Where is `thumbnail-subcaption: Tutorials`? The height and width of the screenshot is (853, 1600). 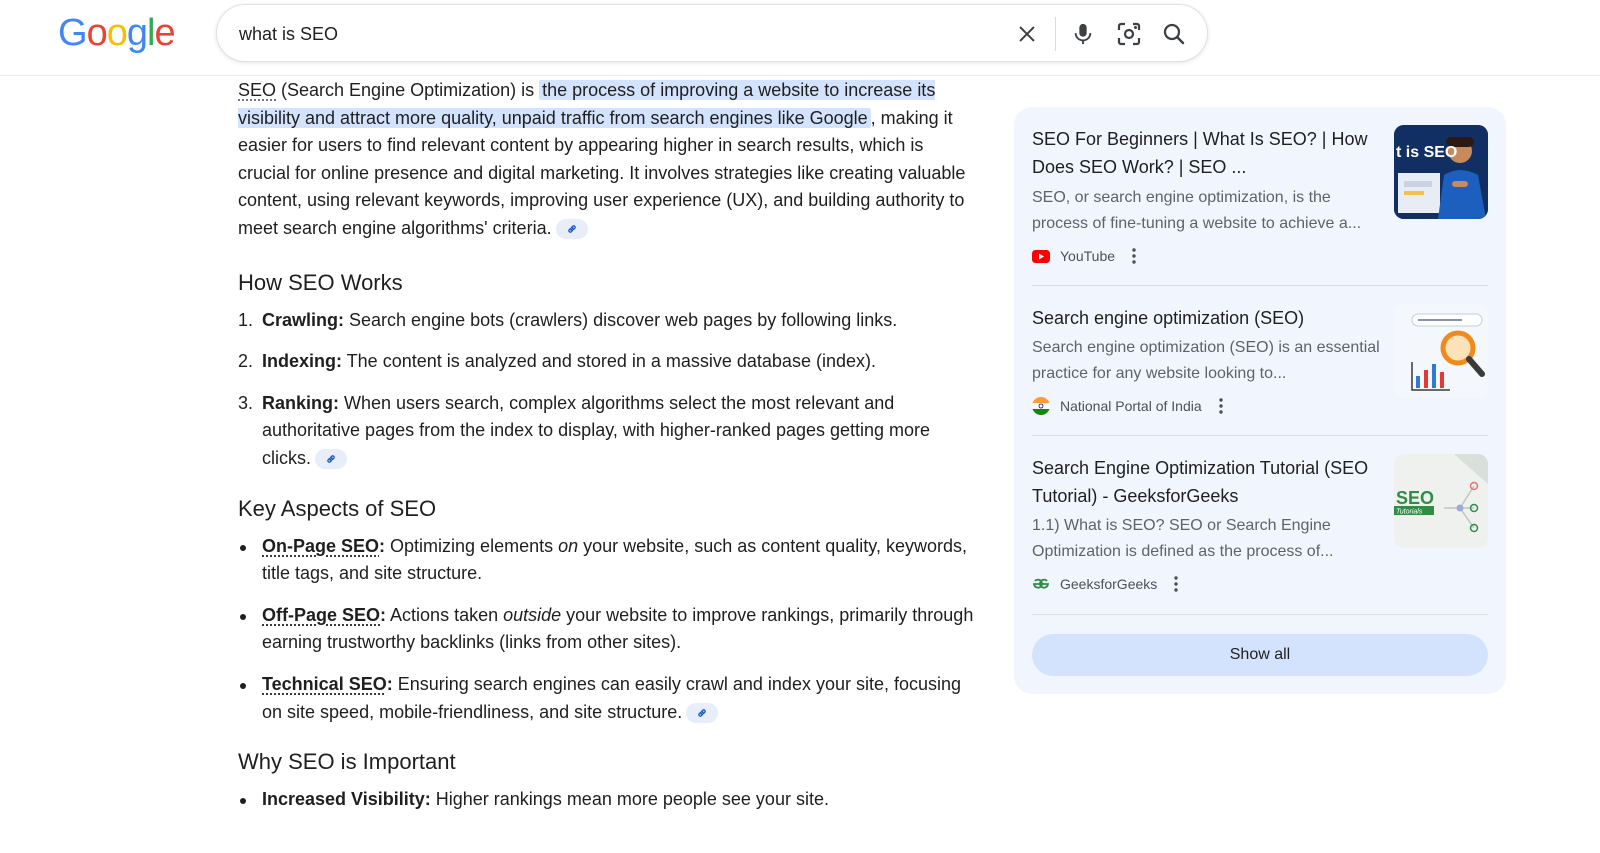 thumbnail-subcaption: Tutorials is located at coordinates (1409, 512).